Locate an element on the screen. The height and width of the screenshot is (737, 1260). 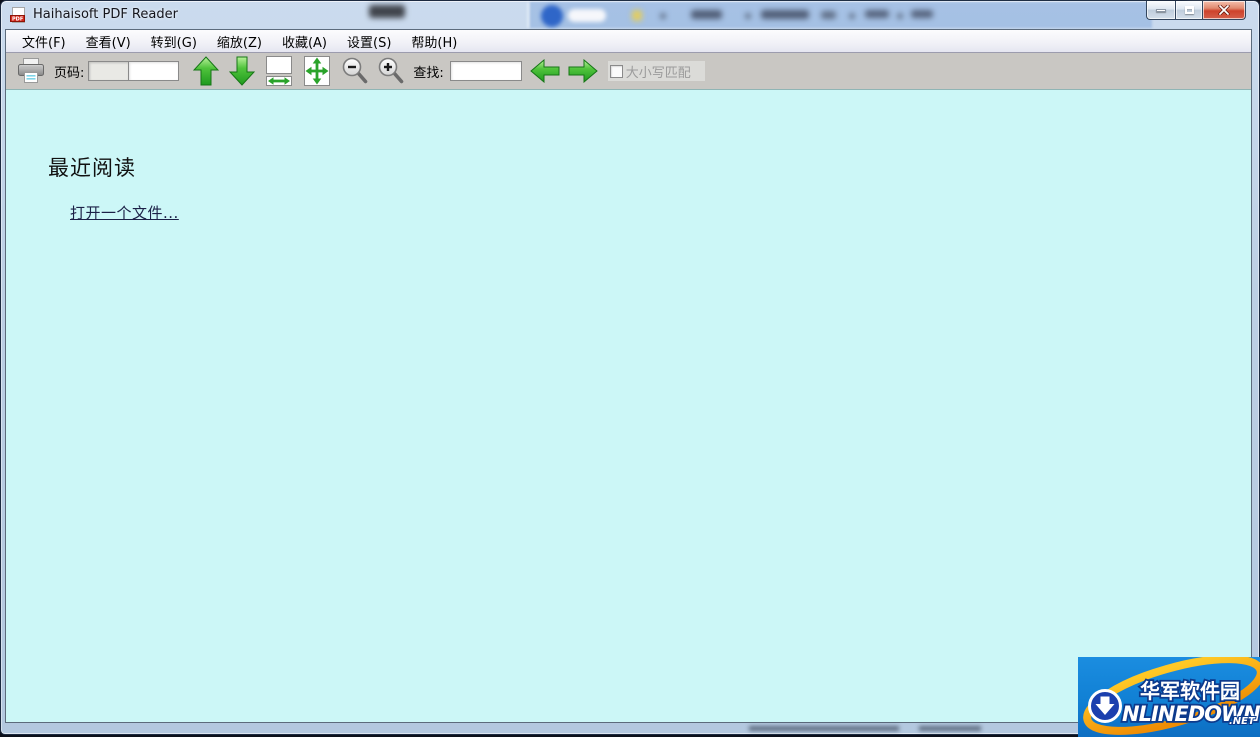
fit-page-button is located at coordinates (317, 71).